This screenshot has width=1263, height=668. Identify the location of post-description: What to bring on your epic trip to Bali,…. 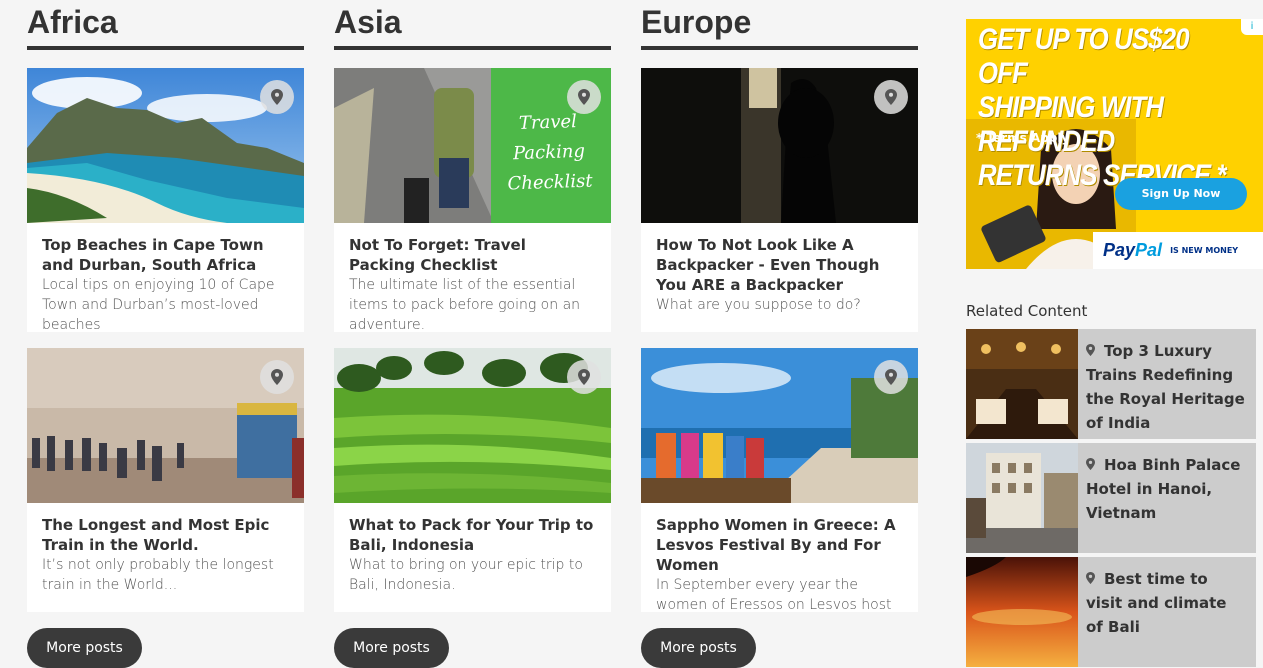
(466, 575).